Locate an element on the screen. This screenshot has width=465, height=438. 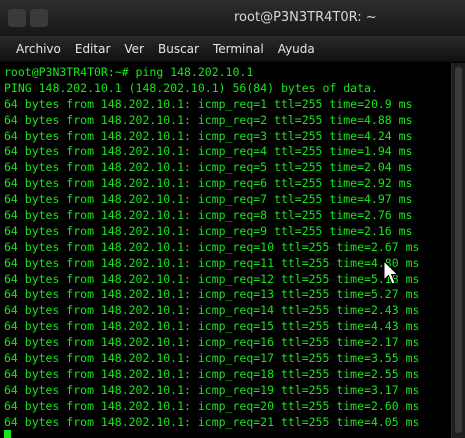
title-bar: root@P3N3TR4T0R: ~ is located at coordinates (232, 18).